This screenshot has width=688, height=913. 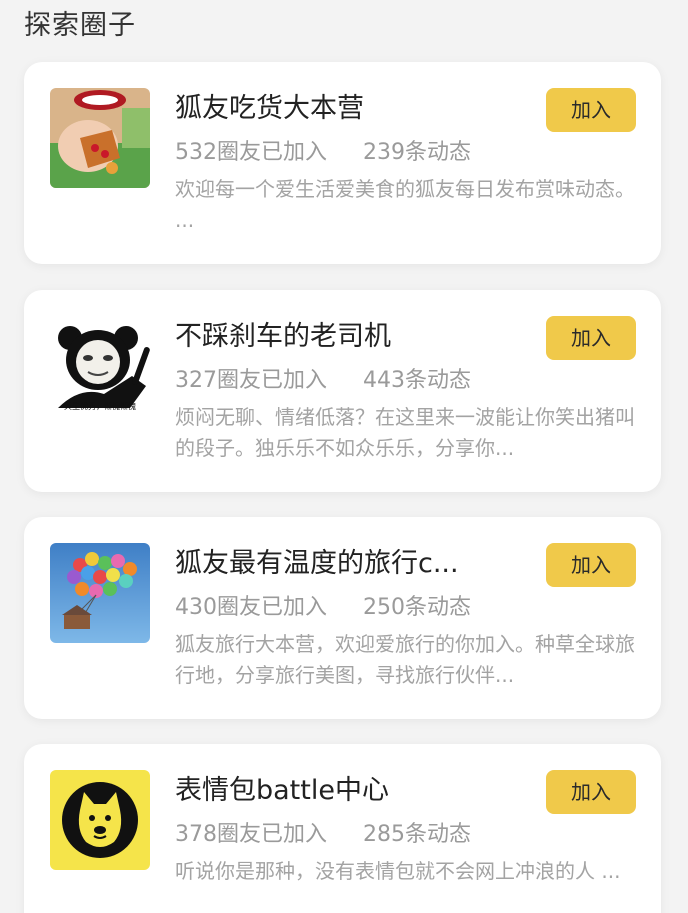 What do you see at coordinates (417, 380) in the screenshot?
I see `post-count: 443条动态` at bounding box center [417, 380].